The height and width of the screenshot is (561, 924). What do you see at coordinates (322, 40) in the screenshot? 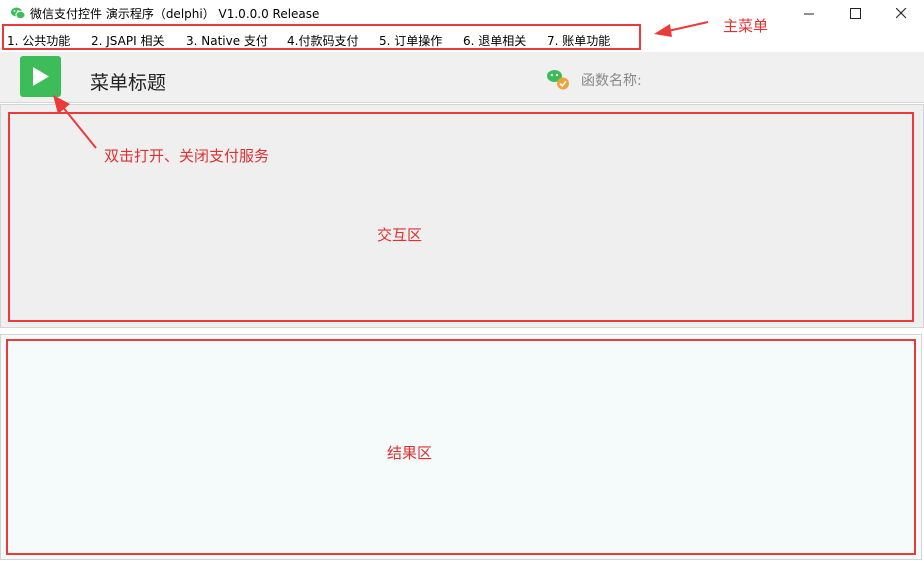
I see `menu-item-paycode: 4.付款码支付` at bounding box center [322, 40].